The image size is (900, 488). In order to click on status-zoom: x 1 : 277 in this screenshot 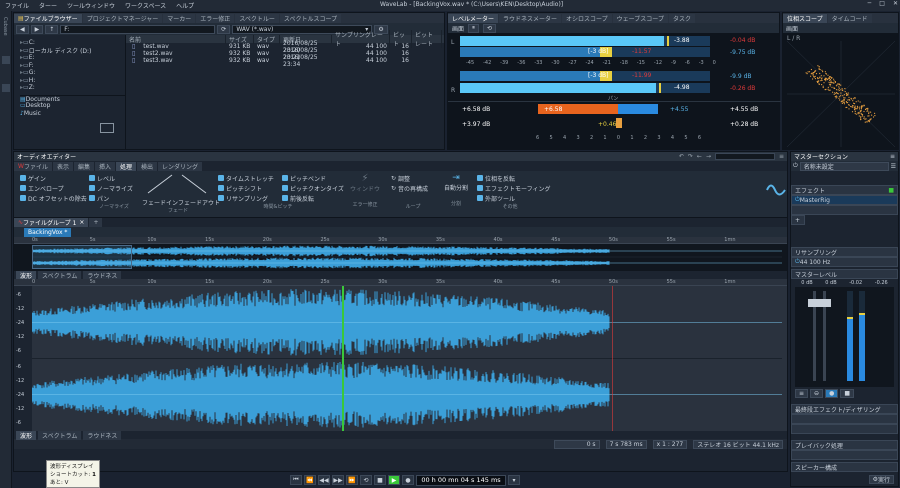, I will do `click(670, 444)`.